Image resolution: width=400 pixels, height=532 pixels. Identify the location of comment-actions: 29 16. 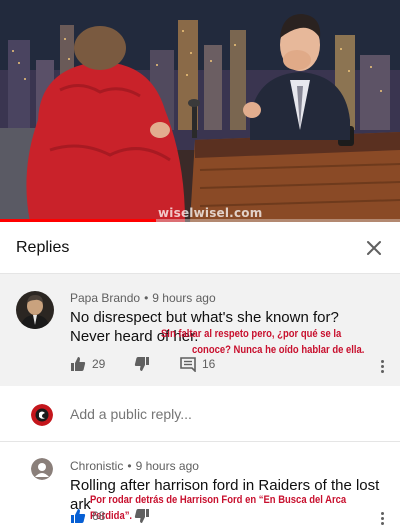
(230, 366).